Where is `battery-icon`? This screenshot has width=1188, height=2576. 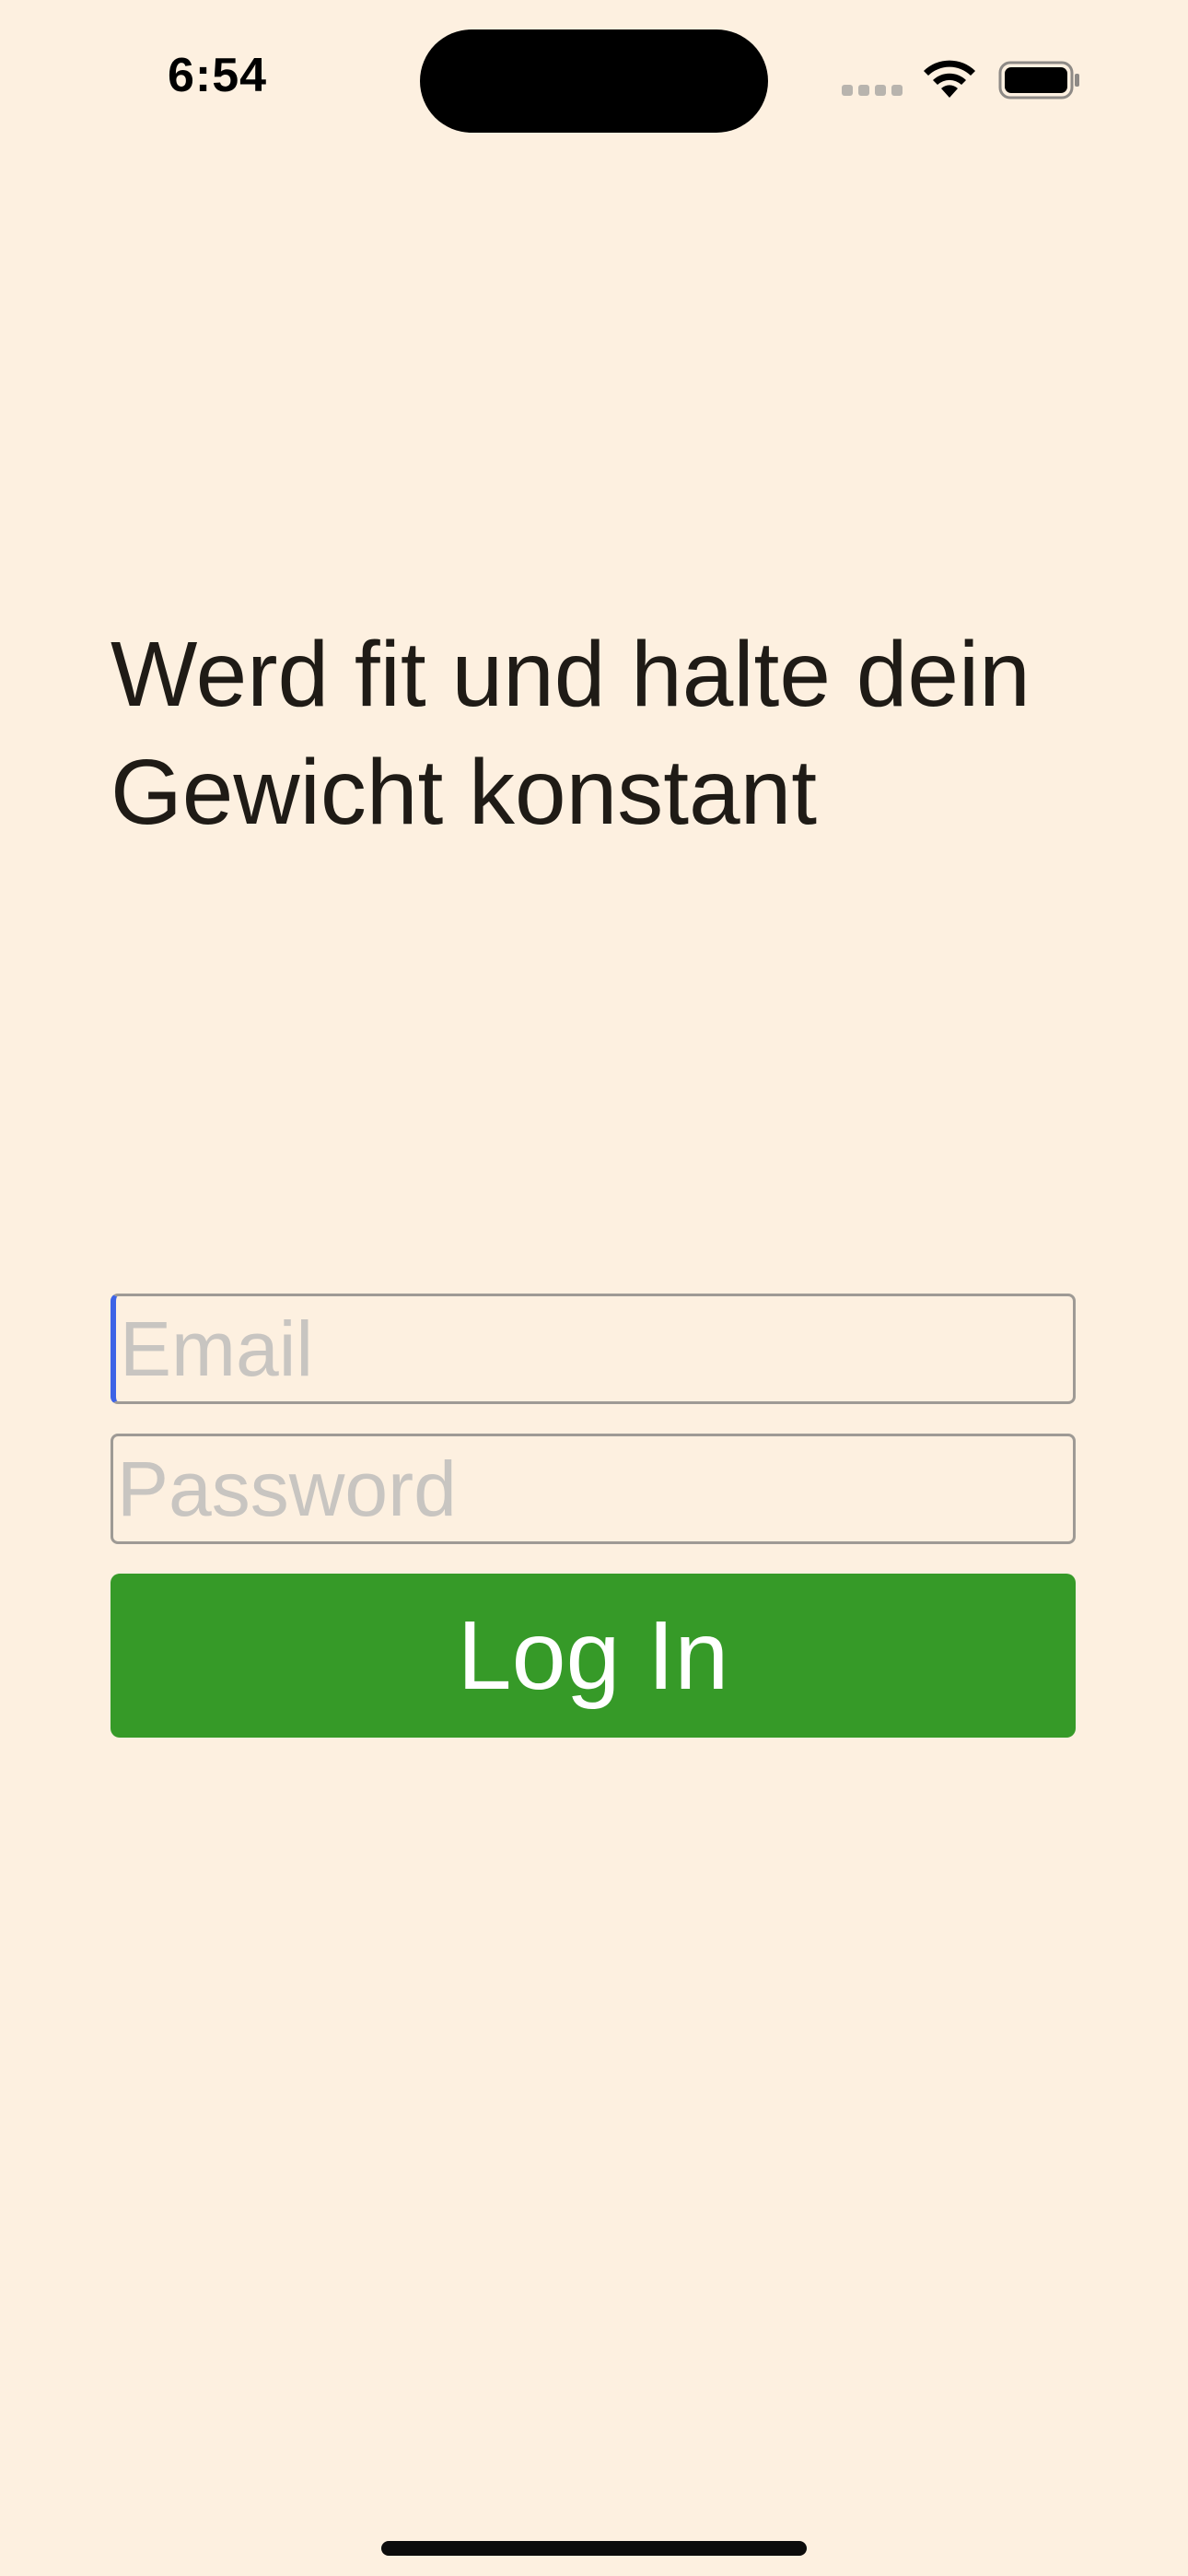
battery-icon is located at coordinates (1038, 80).